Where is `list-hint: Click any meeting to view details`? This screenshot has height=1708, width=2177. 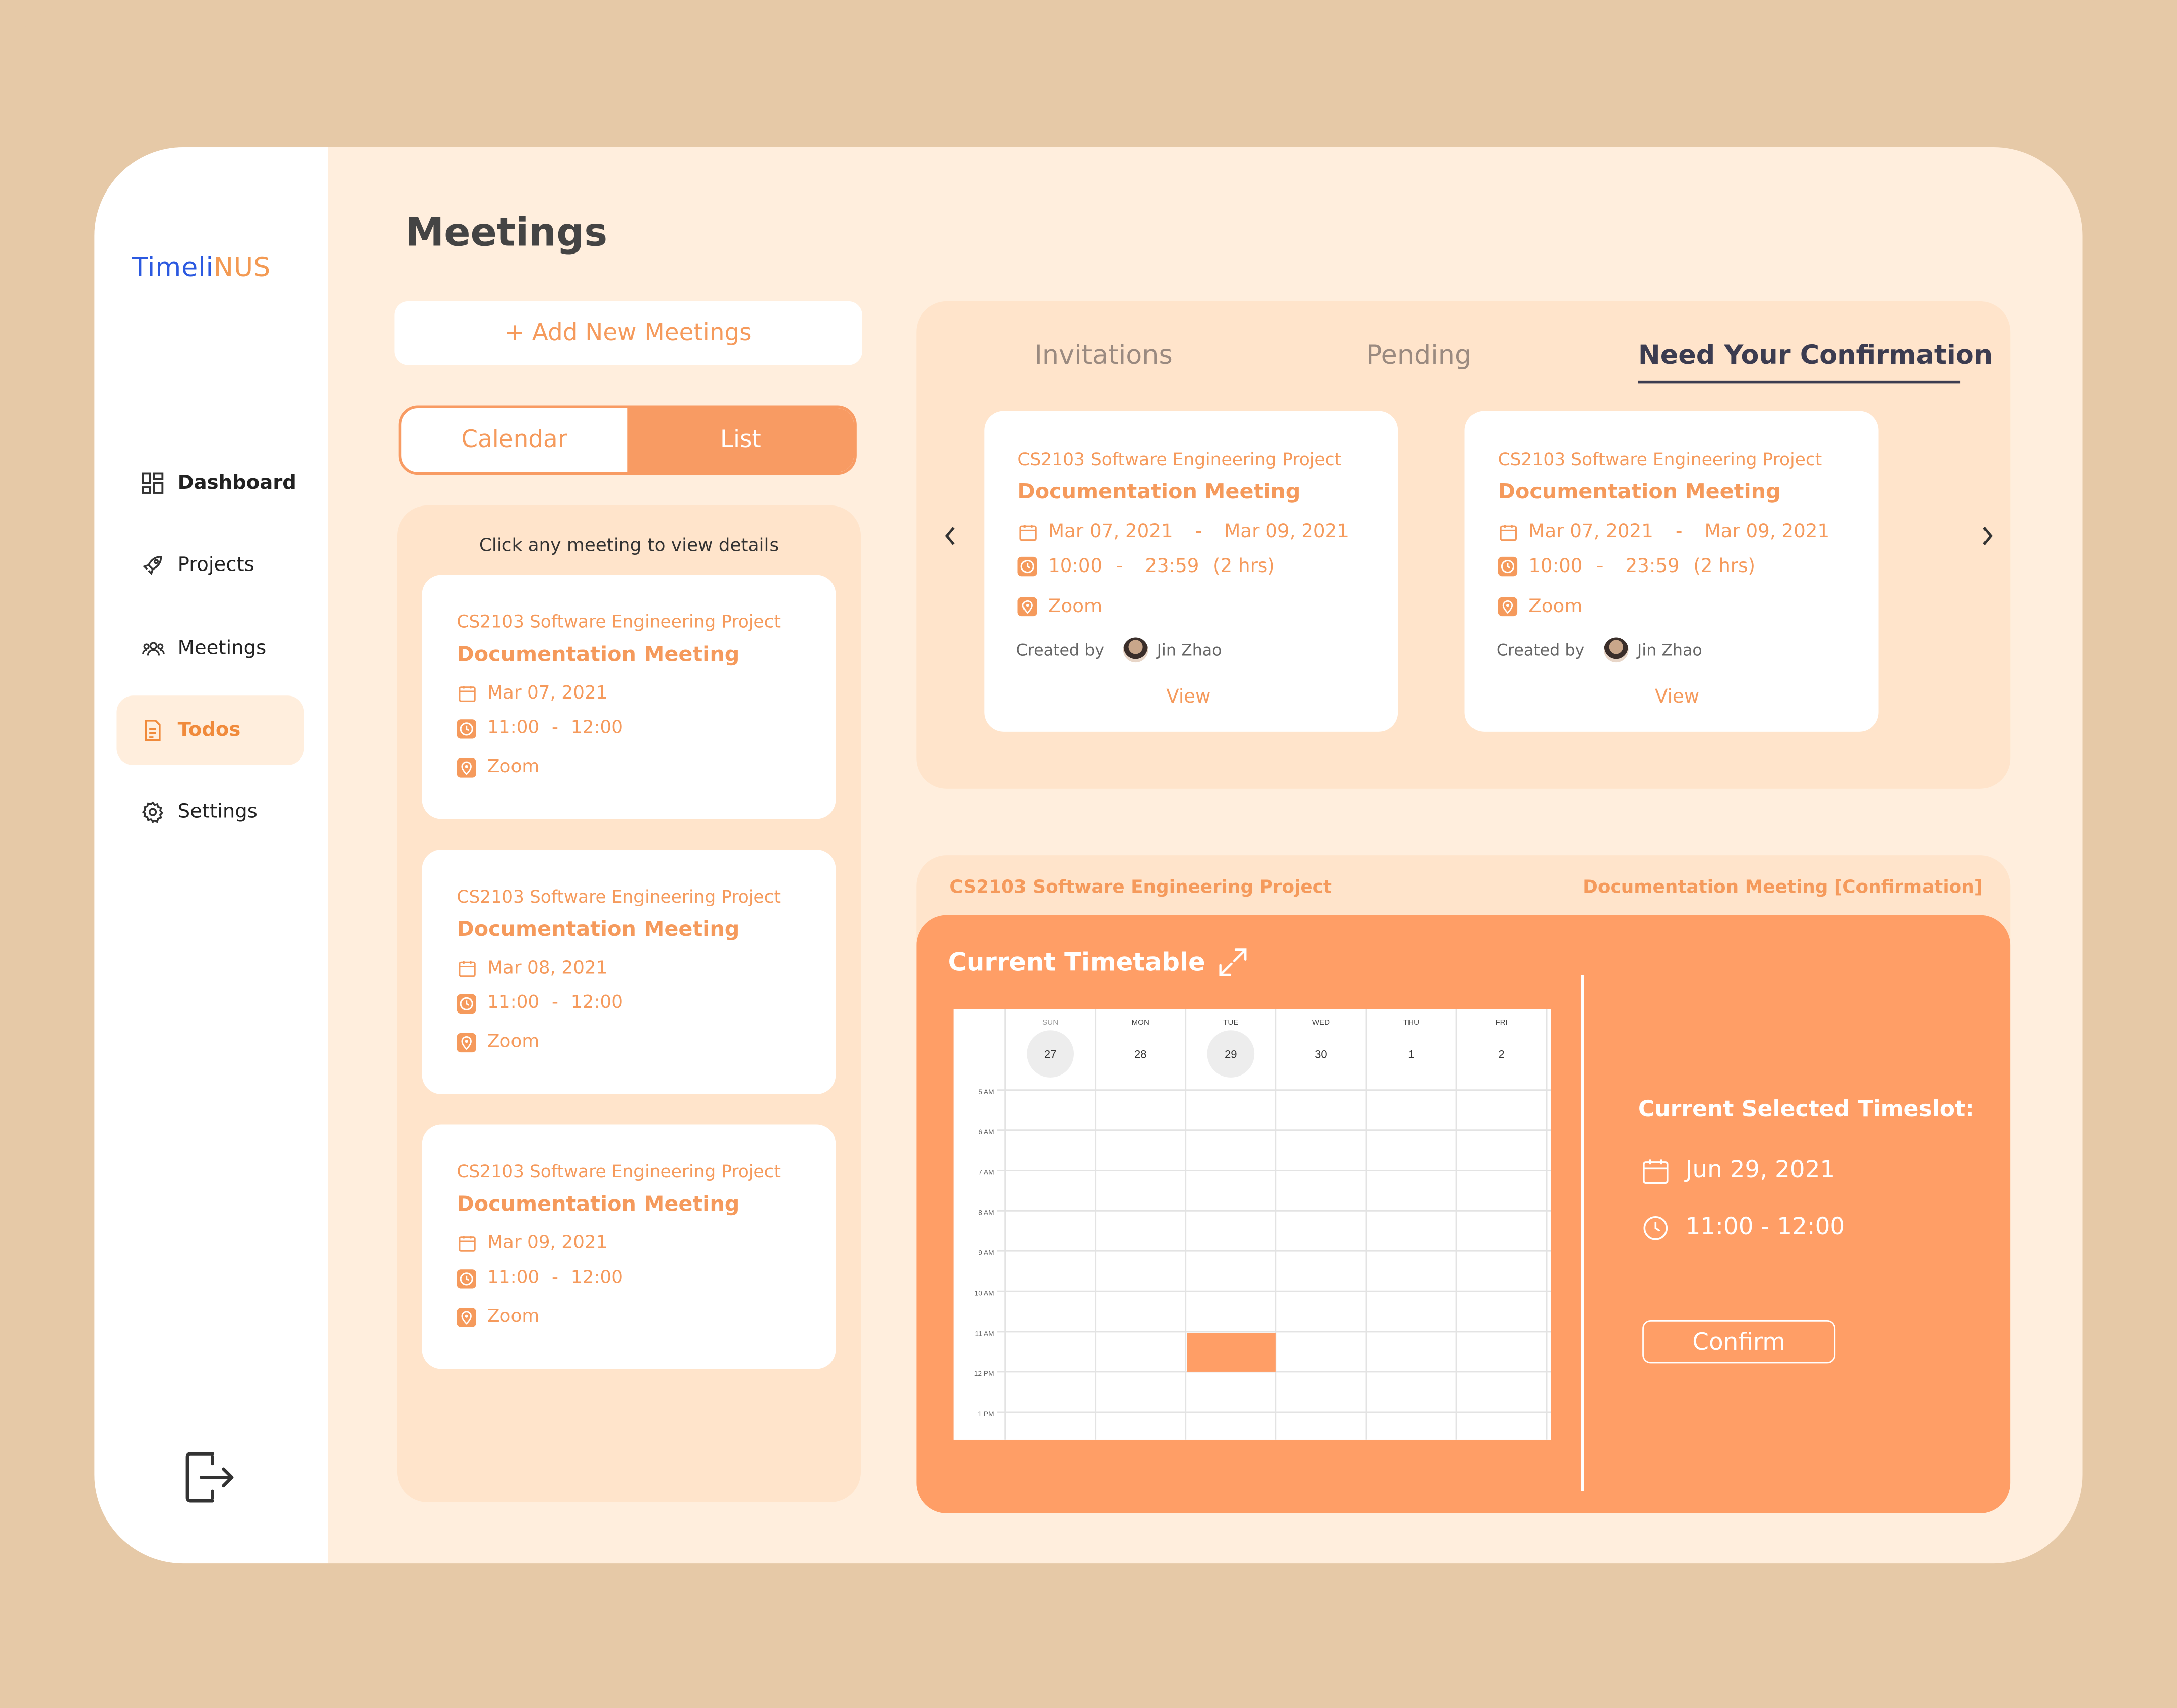 list-hint: Click any meeting to view details is located at coordinates (629, 547).